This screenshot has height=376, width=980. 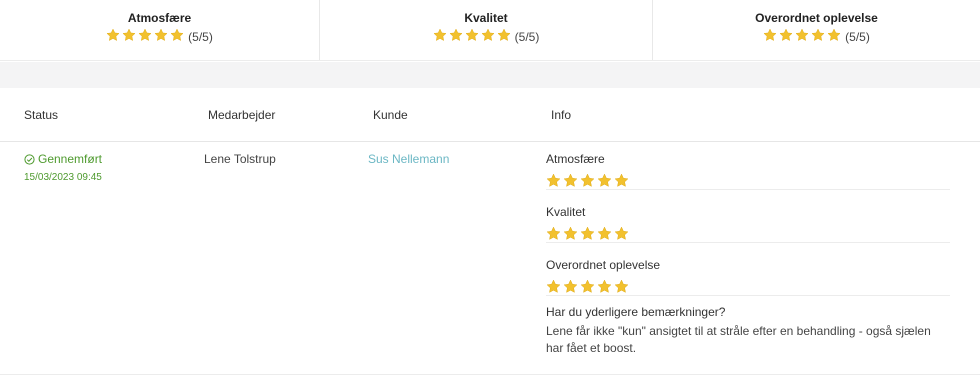 I want to click on customer-link: Sus Nellemann, so click(x=408, y=159).